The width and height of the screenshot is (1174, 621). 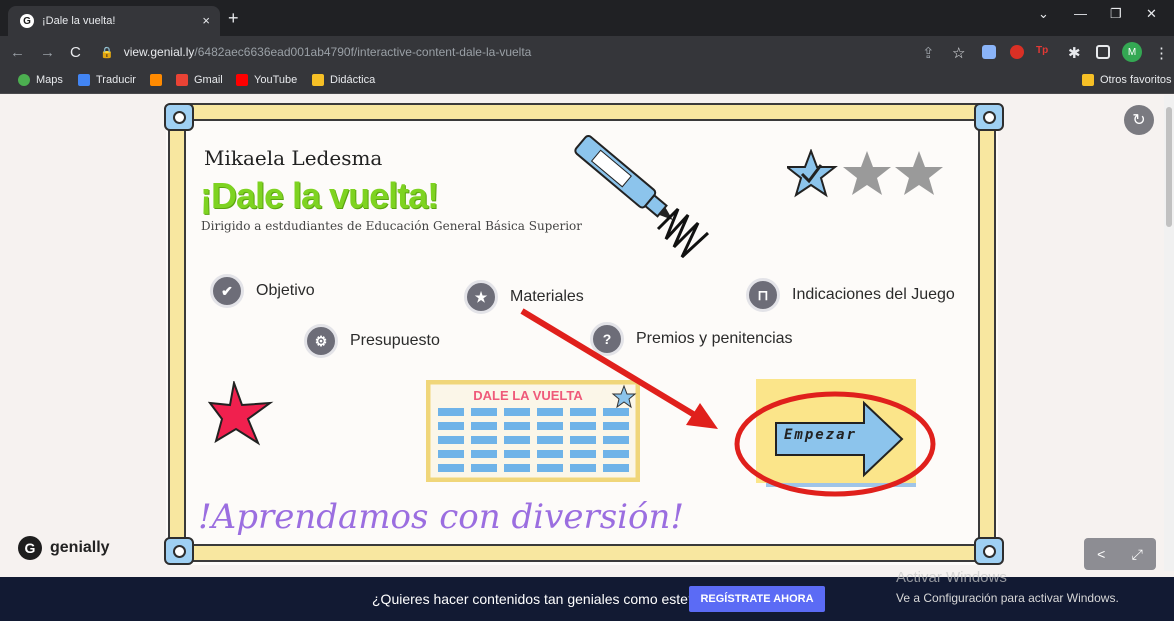 I want to click on menu-label: Objetivo, so click(x=285, y=290).